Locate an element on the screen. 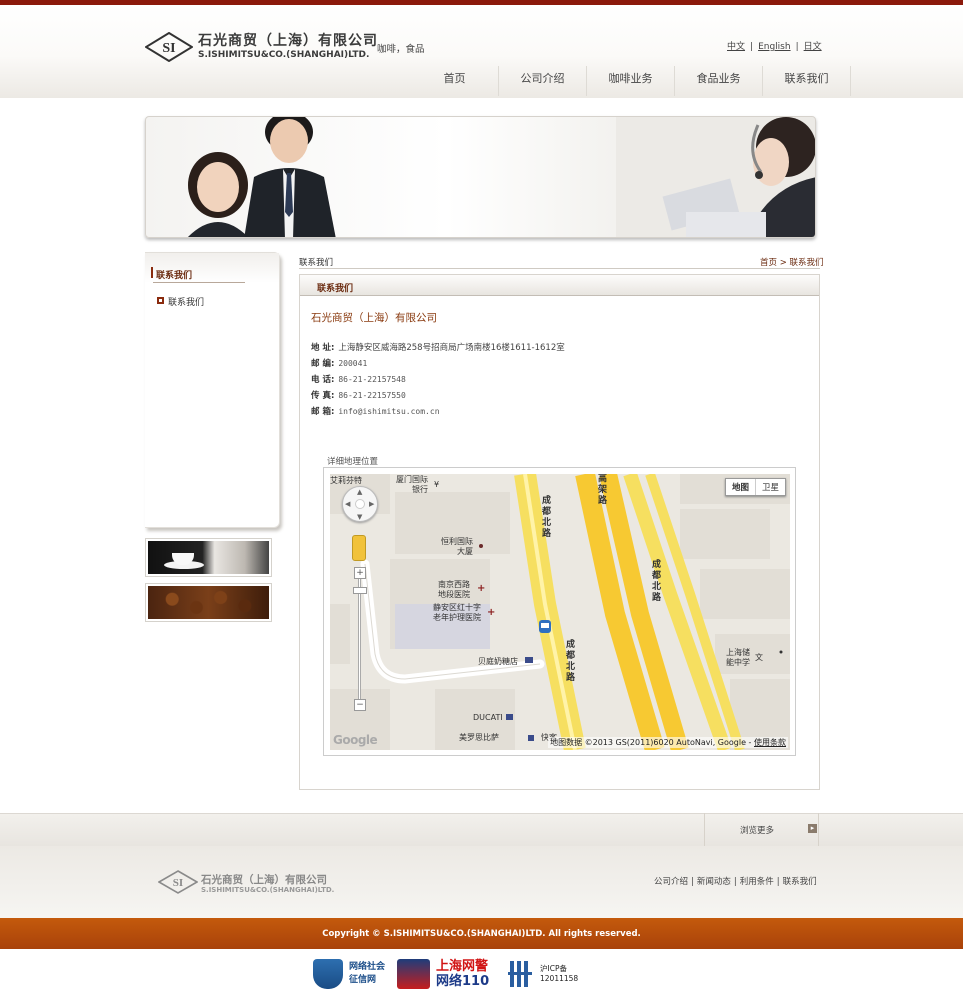 The image size is (963, 993). credit-badge-line2: 征信网 is located at coordinates (363, 979).